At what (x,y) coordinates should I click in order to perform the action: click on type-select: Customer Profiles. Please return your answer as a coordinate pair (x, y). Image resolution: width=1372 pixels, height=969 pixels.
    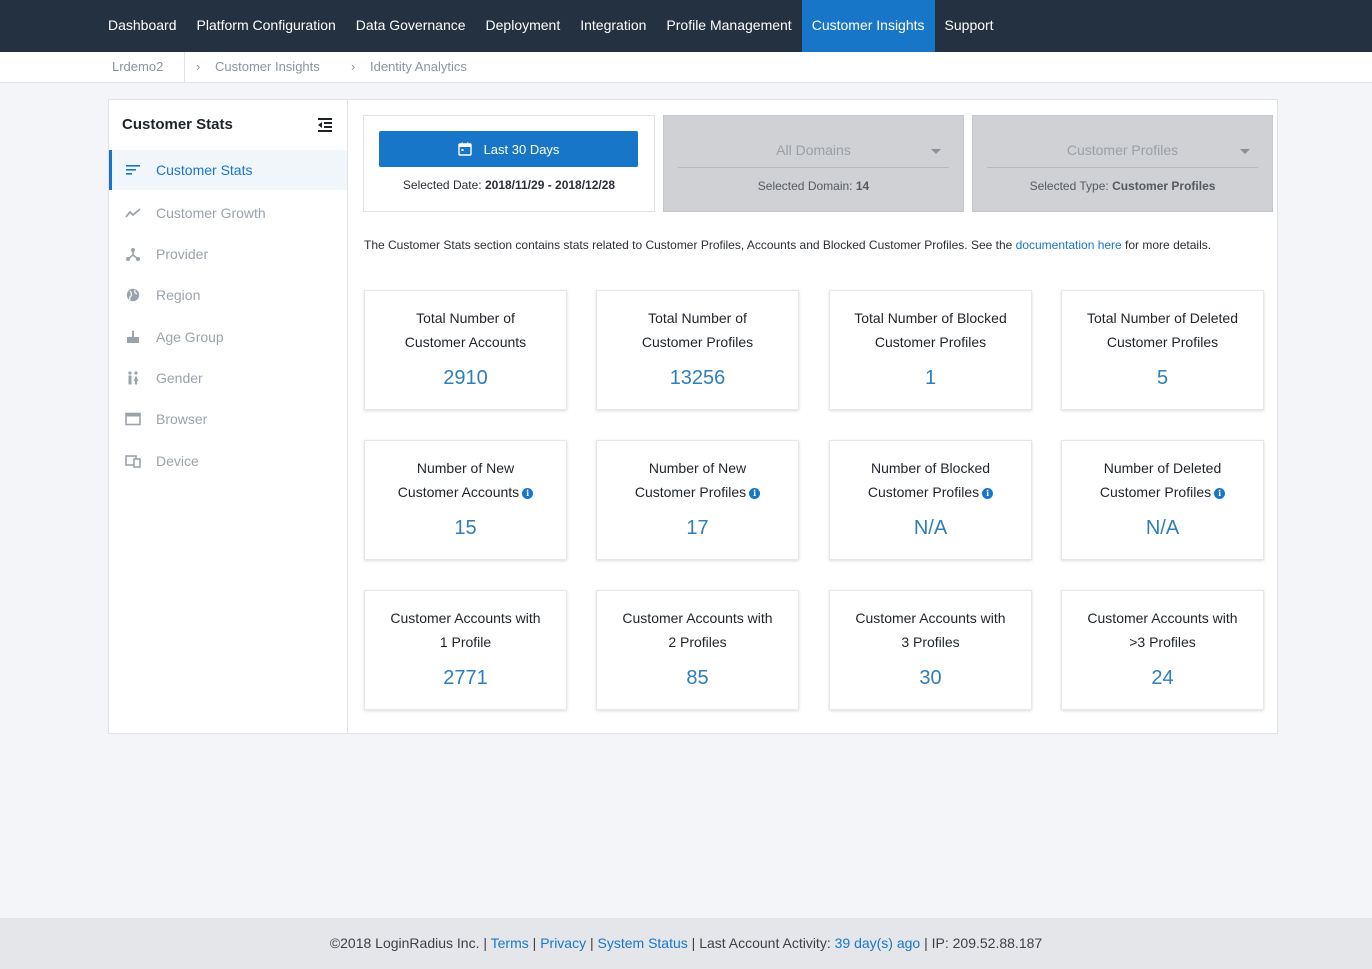
    Looking at the image, I should click on (1122, 152).